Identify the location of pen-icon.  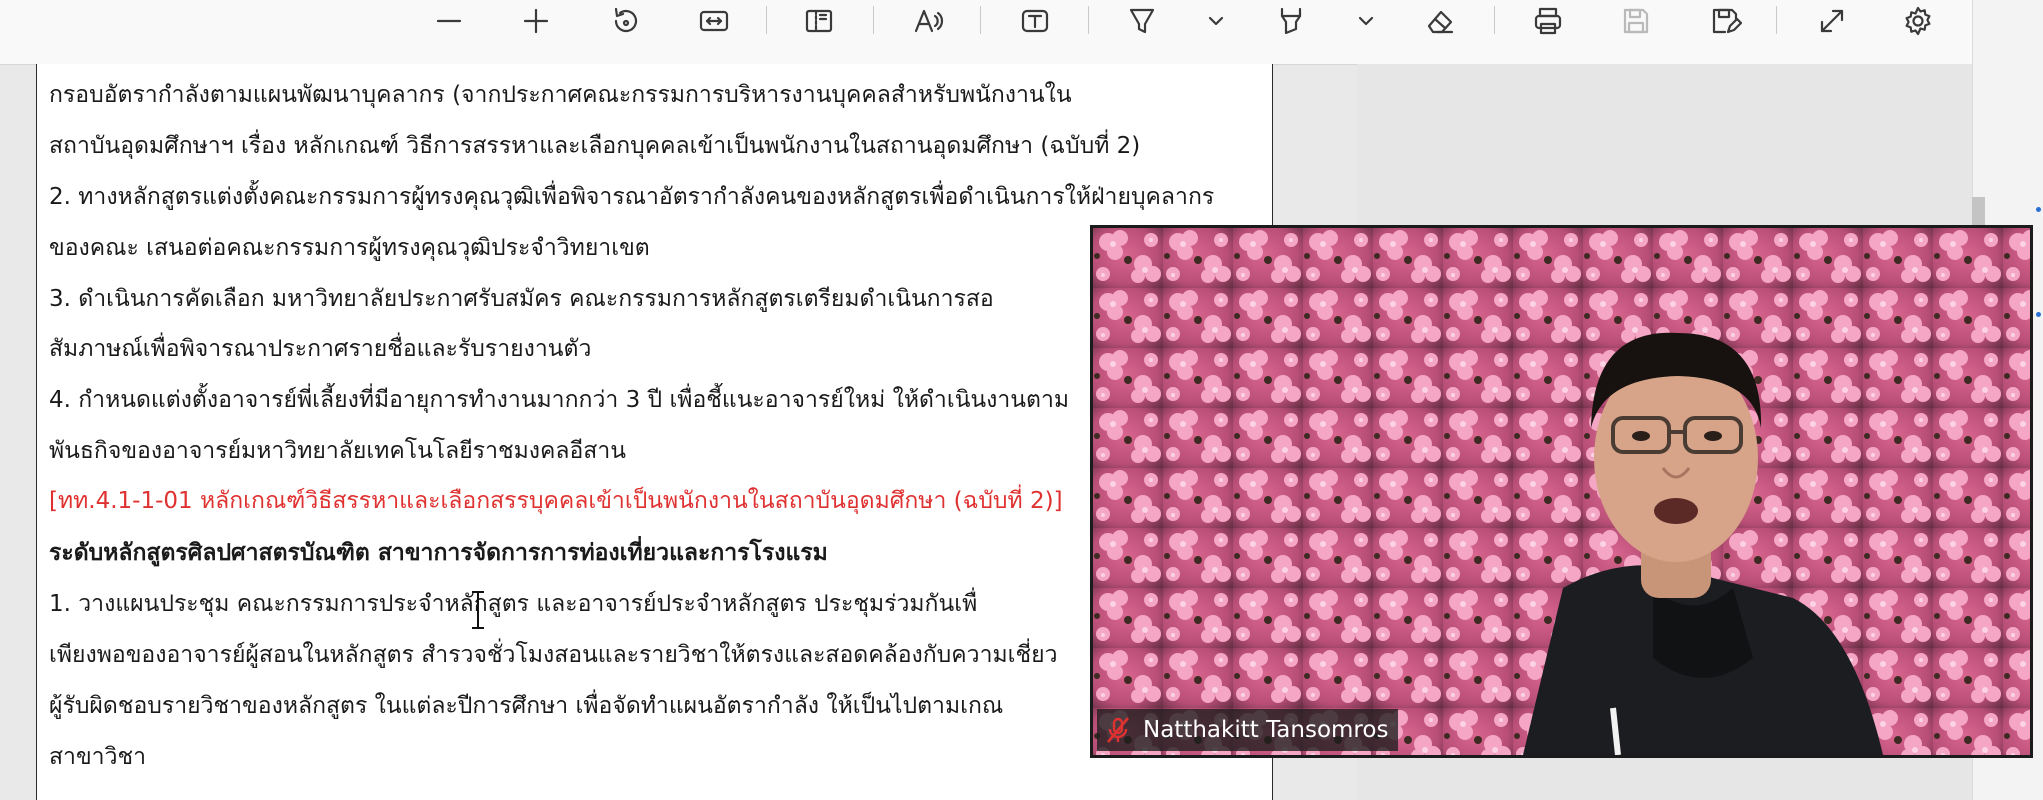
(1142, 21).